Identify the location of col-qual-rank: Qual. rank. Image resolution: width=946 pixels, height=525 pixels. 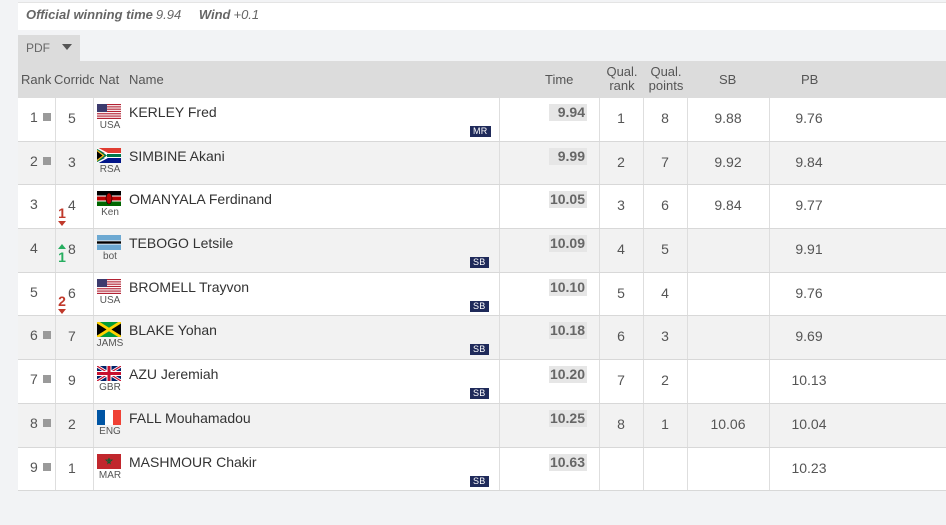
(622, 79).